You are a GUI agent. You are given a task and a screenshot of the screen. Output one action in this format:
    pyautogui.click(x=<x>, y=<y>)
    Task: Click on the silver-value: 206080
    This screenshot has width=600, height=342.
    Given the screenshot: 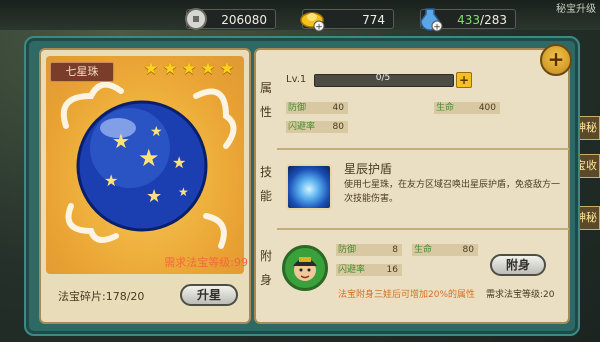 What is the action you would take?
    pyautogui.click(x=244, y=20)
    